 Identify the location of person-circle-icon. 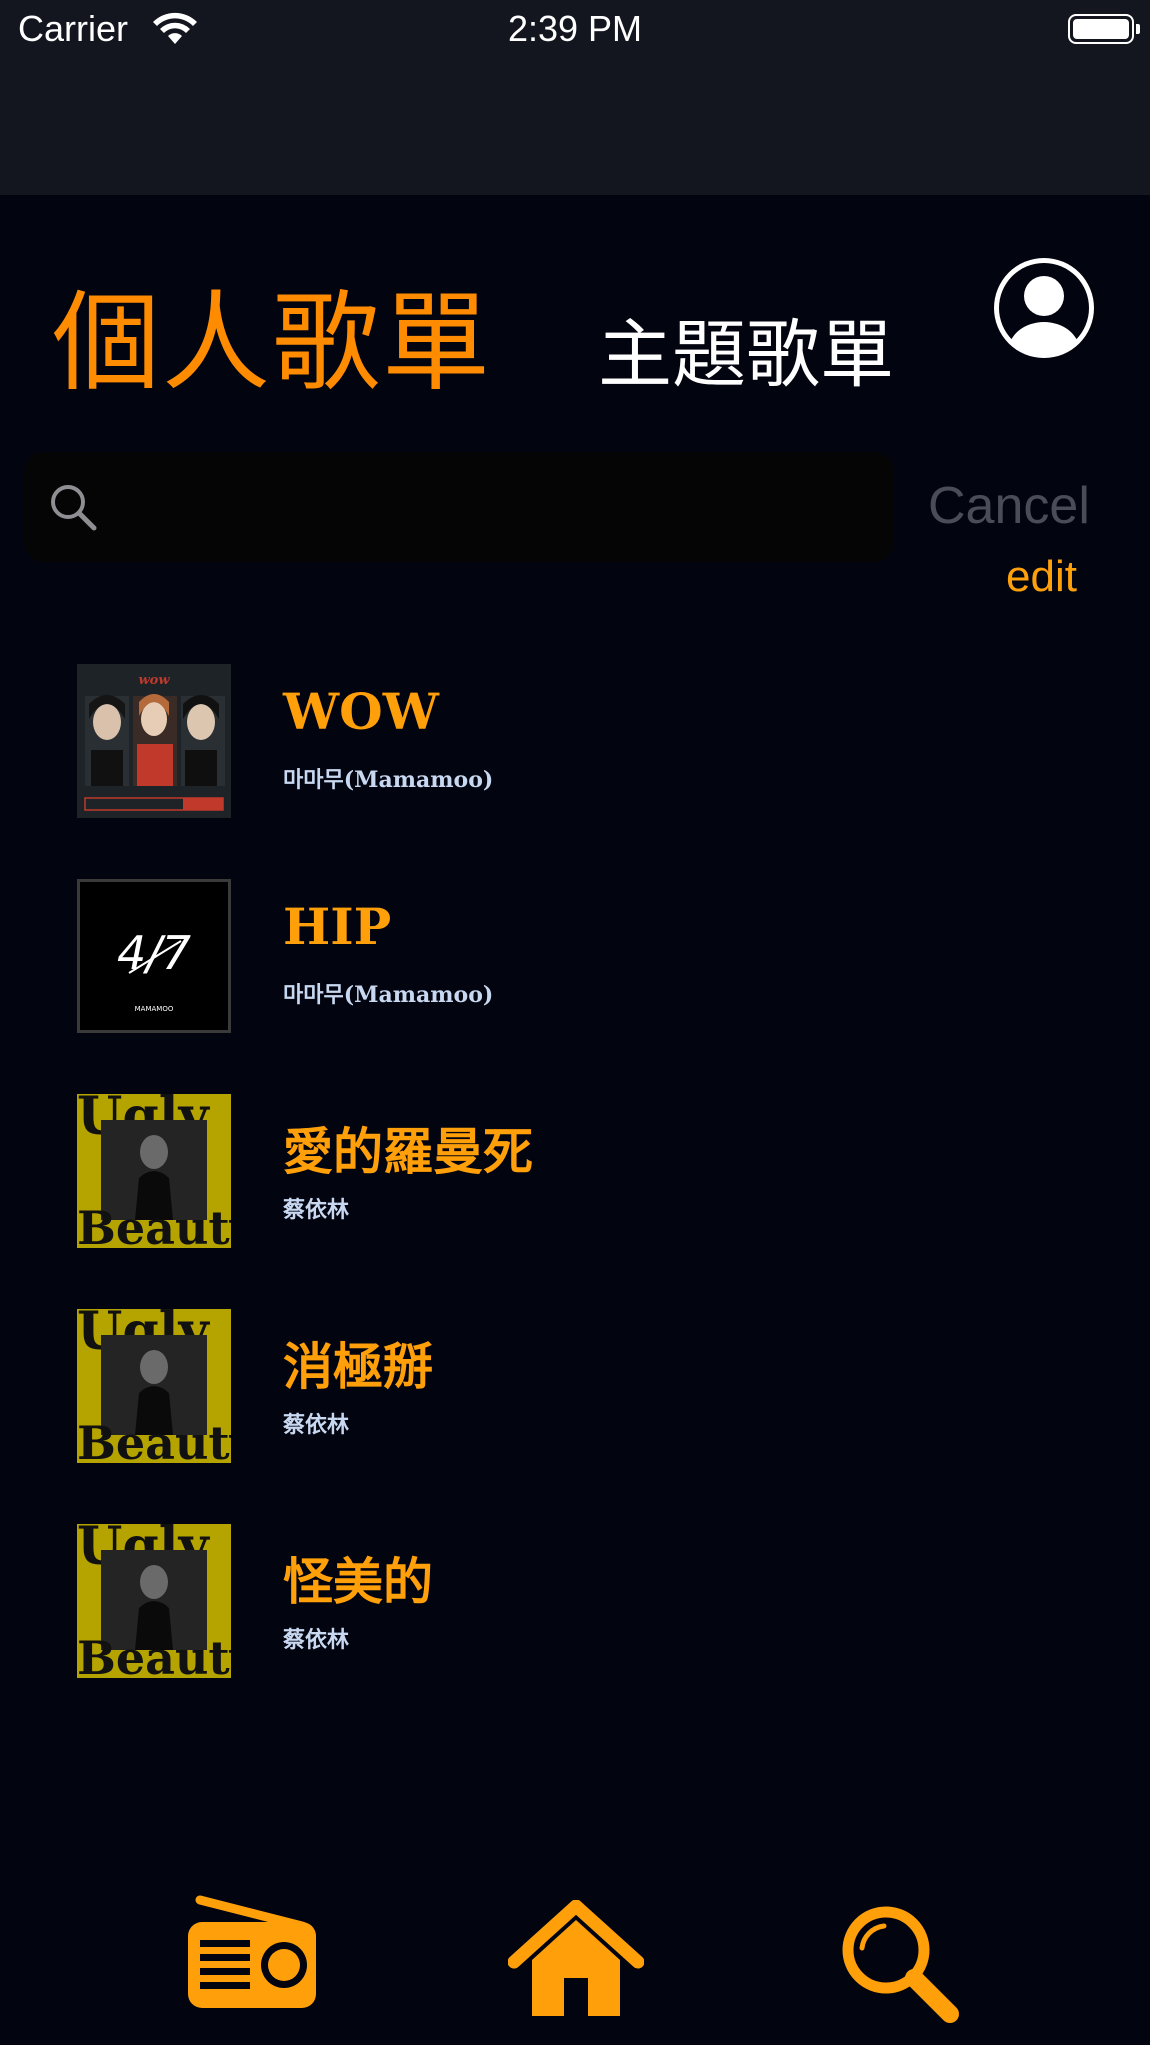
(1044, 308).